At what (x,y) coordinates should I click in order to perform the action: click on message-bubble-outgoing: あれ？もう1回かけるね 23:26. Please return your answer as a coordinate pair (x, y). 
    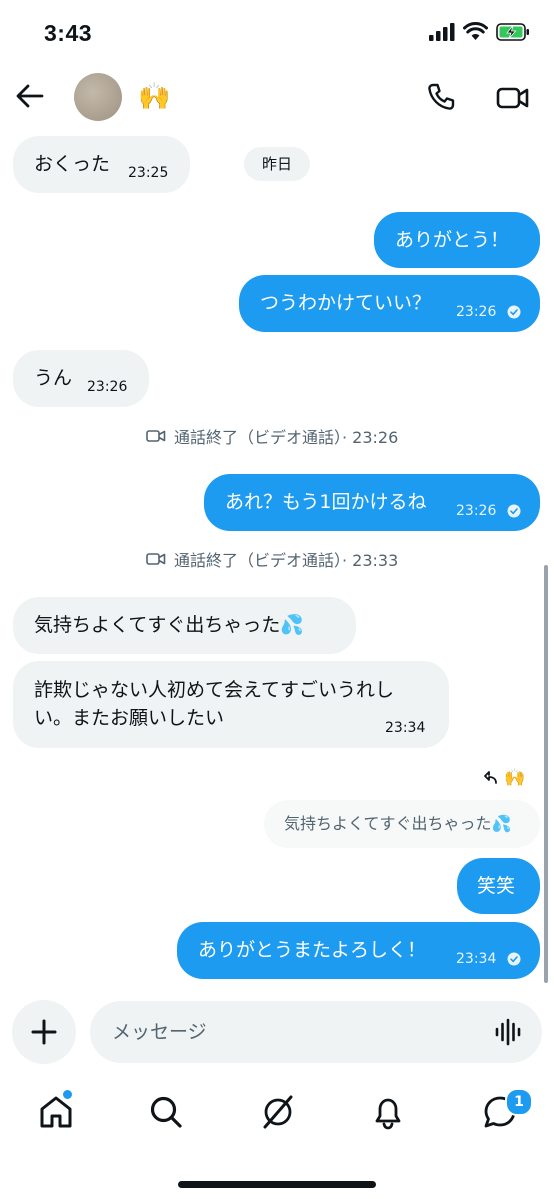
    Looking at the image, I should click on (372, 502).